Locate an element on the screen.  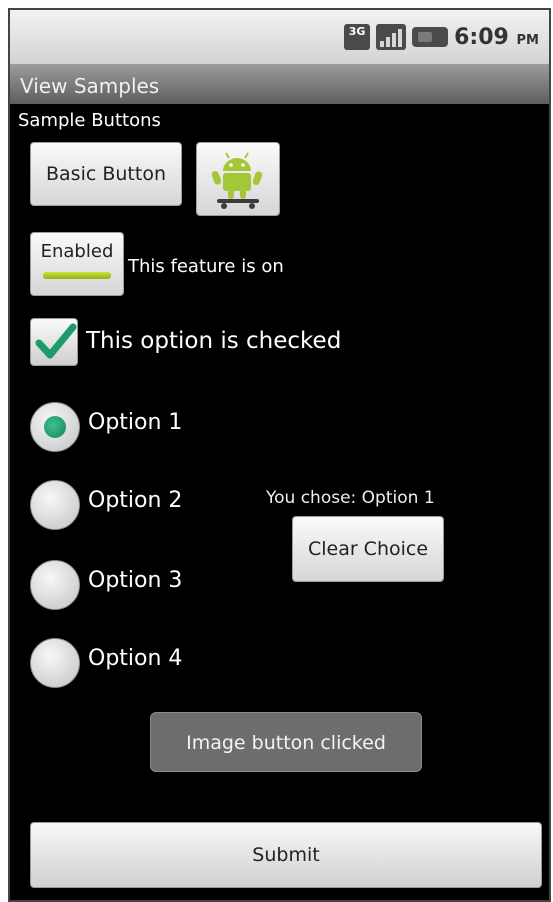
clear-choice-label: Clear Choice is located at coordinates (368, 549).